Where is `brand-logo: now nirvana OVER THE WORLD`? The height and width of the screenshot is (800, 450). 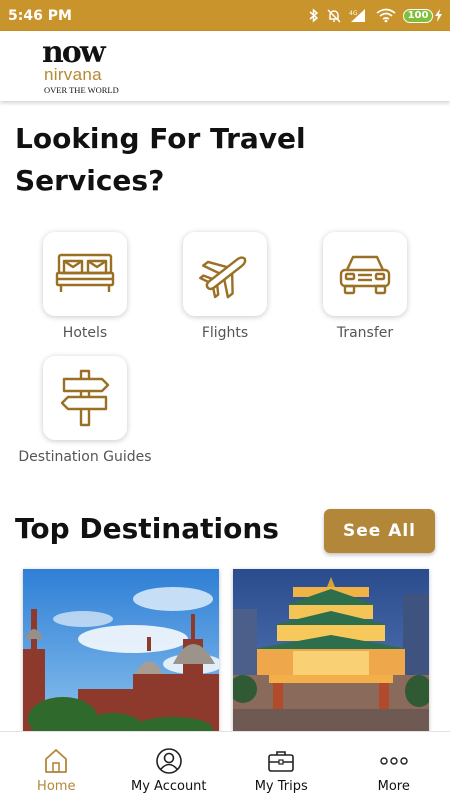
brand-logo: now nirvana OVER THE WORLD is located at coordinates (83, 67).